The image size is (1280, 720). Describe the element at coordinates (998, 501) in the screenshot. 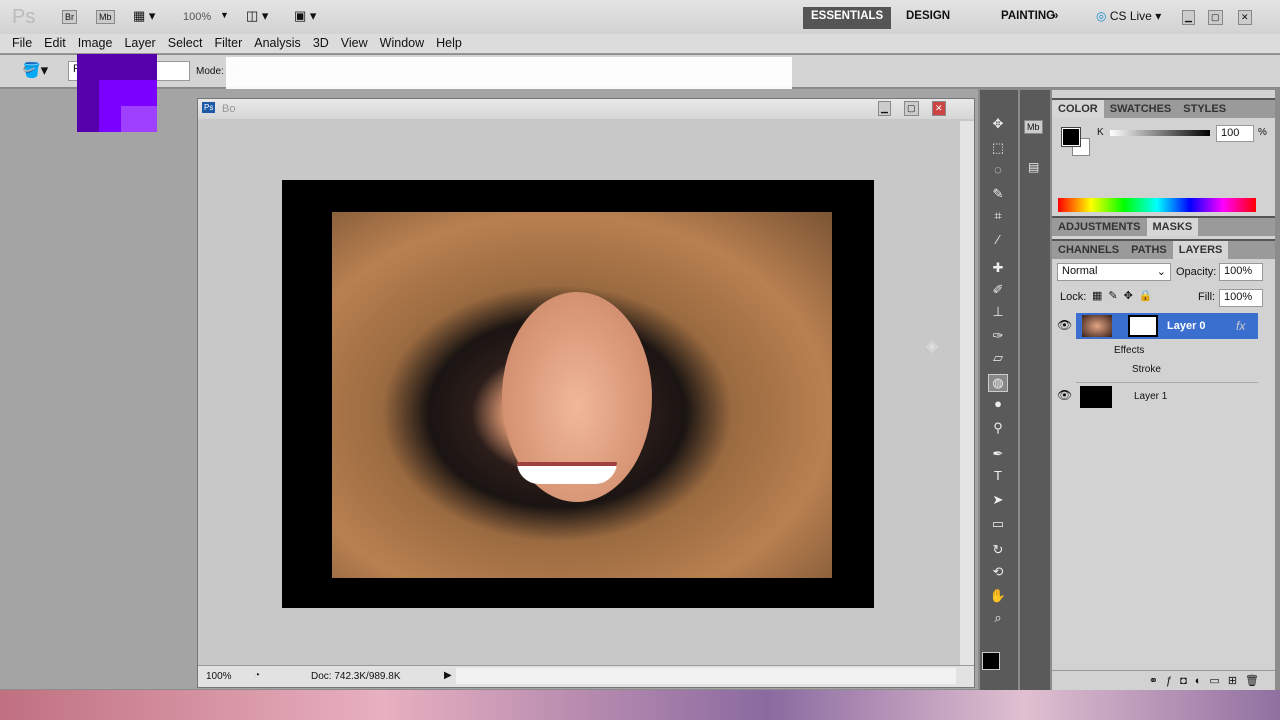

I see `path-select-tool-icon: ➤` at that location.